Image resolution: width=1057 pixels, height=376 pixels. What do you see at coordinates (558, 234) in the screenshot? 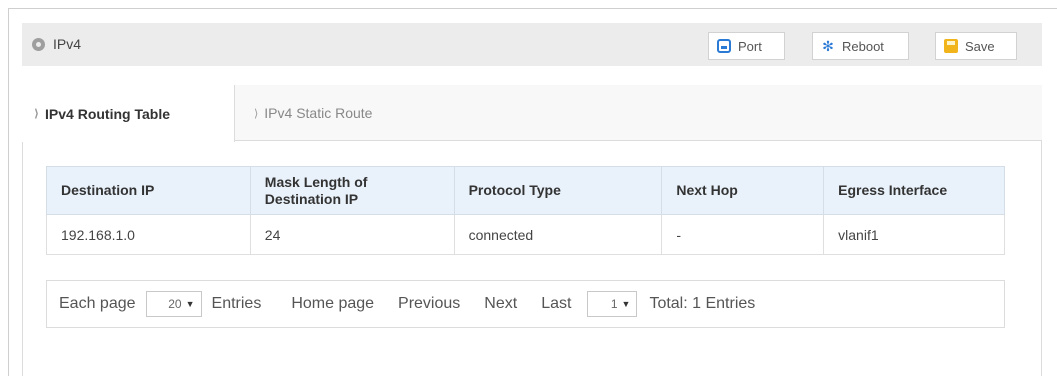
I see `table-cell: connected` at bounding box center [558, 234].